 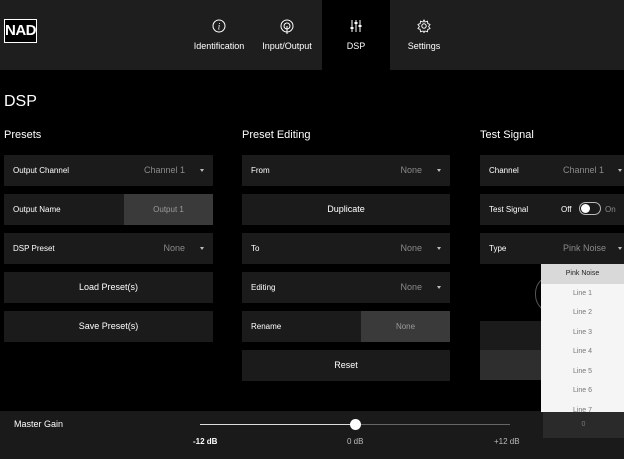 What do you see at coordinates (205, 441) in the screenshot?
I see `master-gain-min-label: -12 dB` at bounding box center [205, 441].